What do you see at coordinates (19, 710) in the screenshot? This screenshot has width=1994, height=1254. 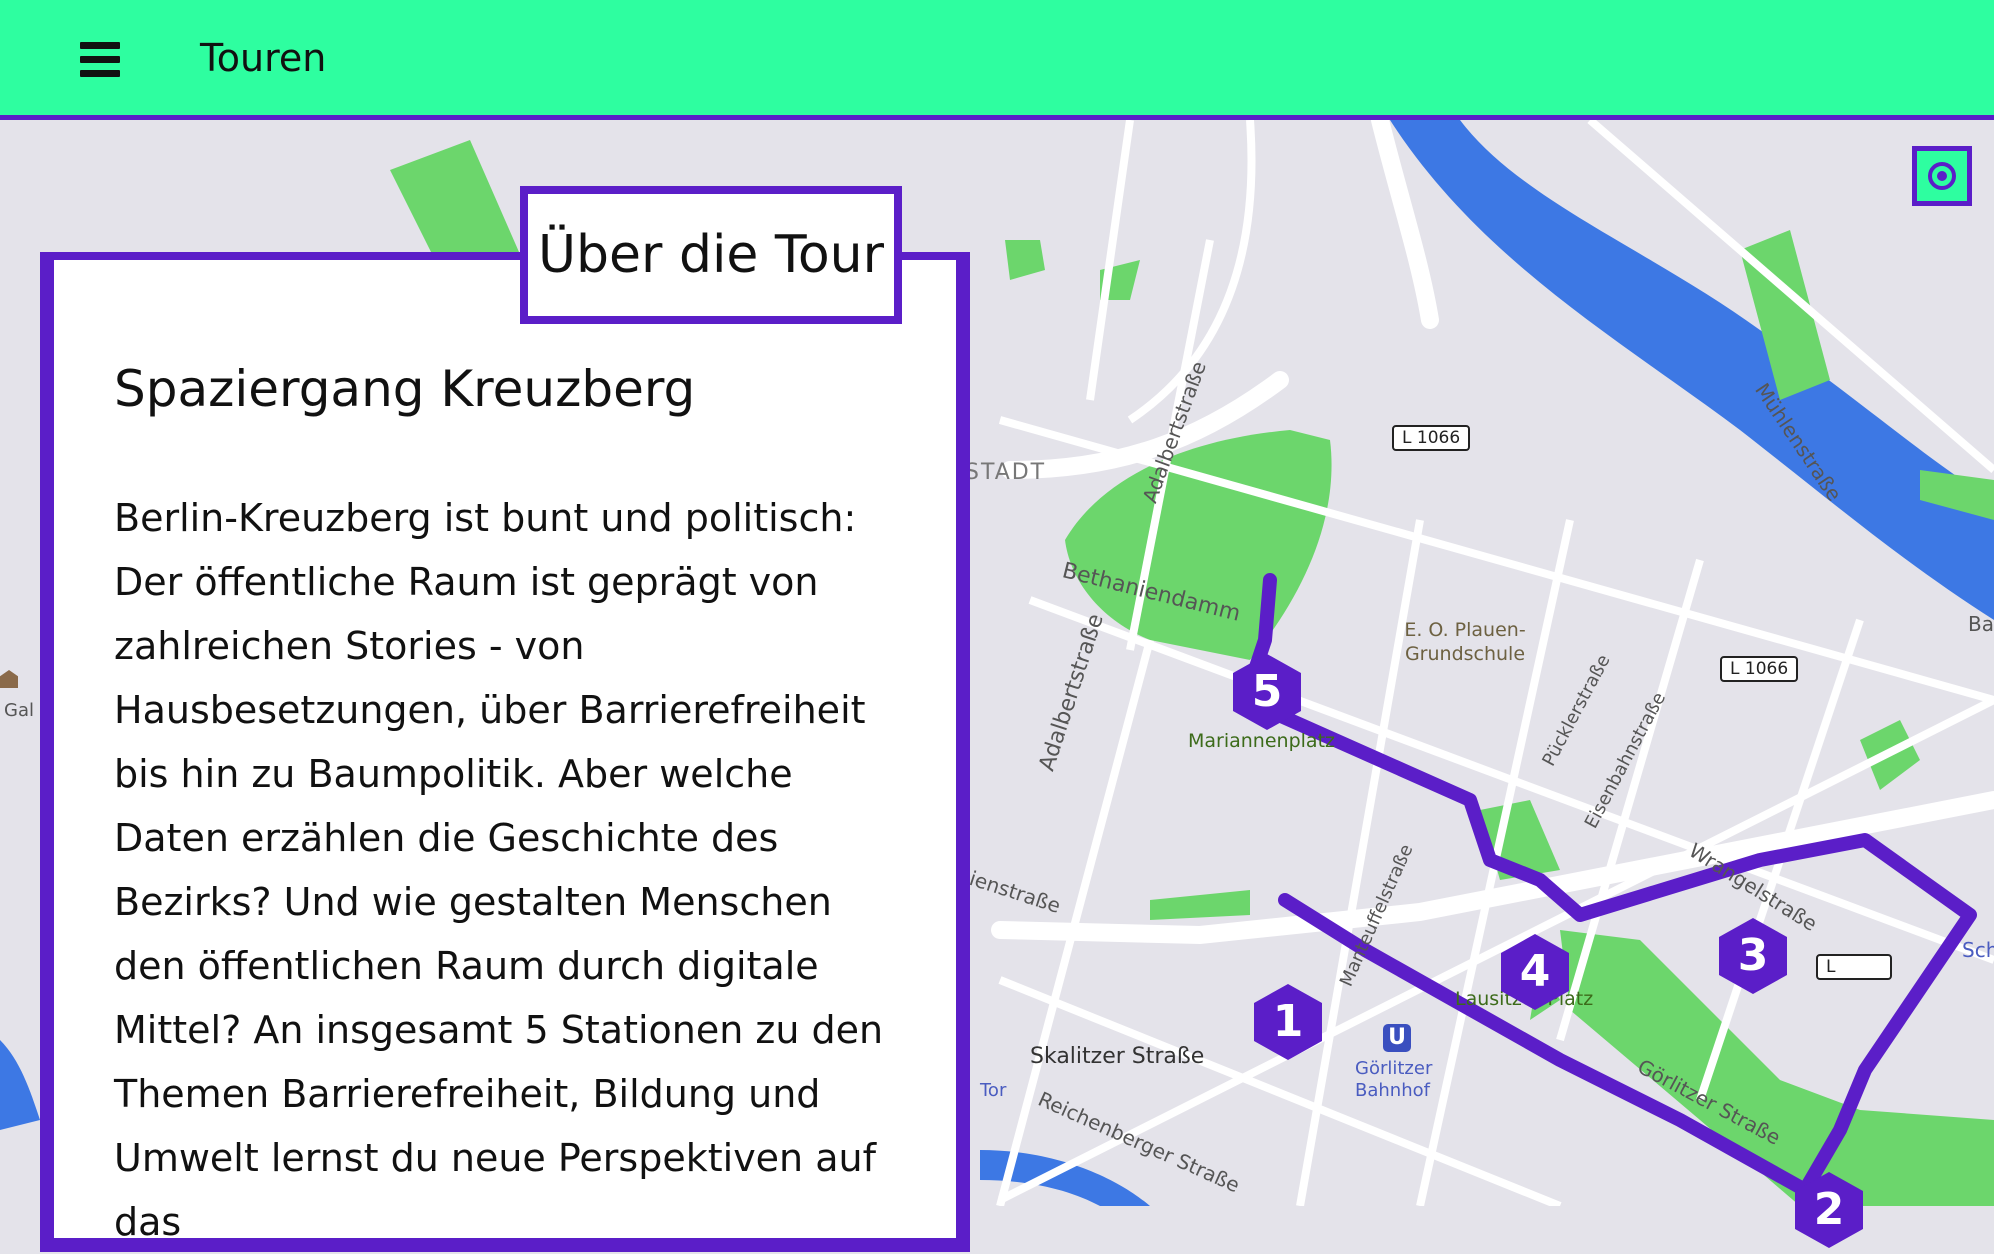 I see `poi-label: Gal` at bounding box center [19, 710].